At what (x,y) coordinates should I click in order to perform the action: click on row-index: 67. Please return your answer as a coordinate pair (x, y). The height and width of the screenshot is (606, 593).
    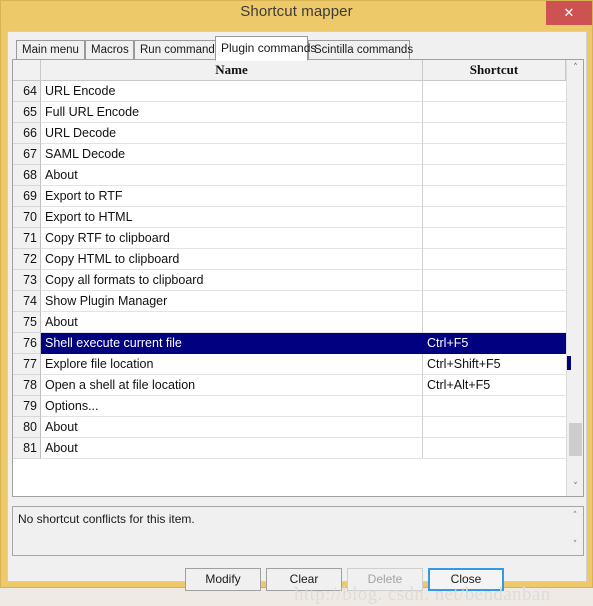
    Looking at the image, I should click on (27, 154).